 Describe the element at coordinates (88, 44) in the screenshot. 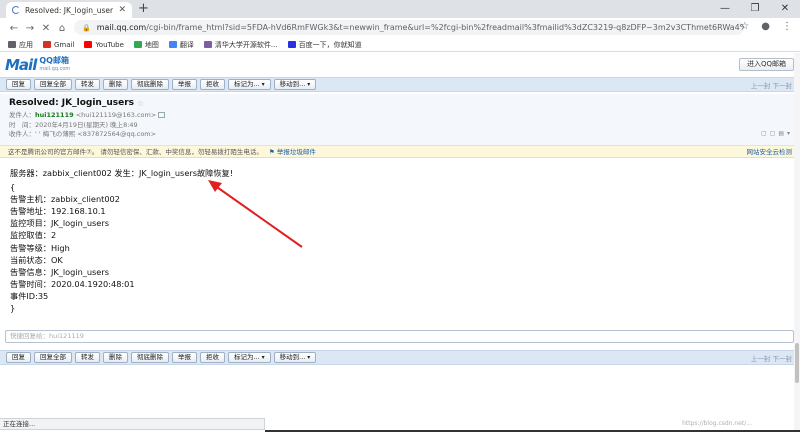

I see `youtube-icon` at that location.